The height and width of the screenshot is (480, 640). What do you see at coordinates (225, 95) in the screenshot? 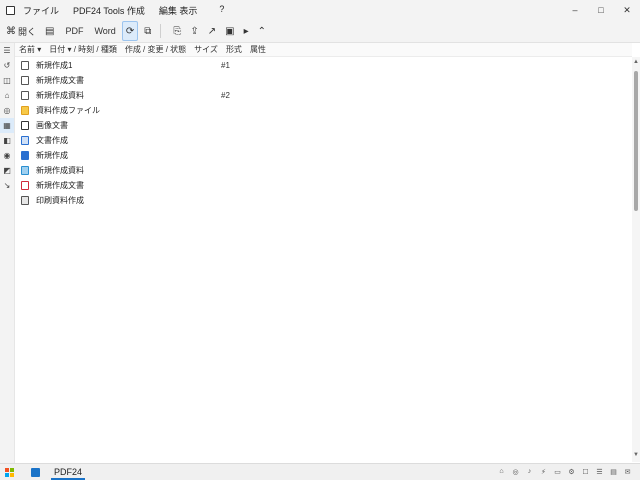
I see `file-value: #2` at bounding box center [225, 95].